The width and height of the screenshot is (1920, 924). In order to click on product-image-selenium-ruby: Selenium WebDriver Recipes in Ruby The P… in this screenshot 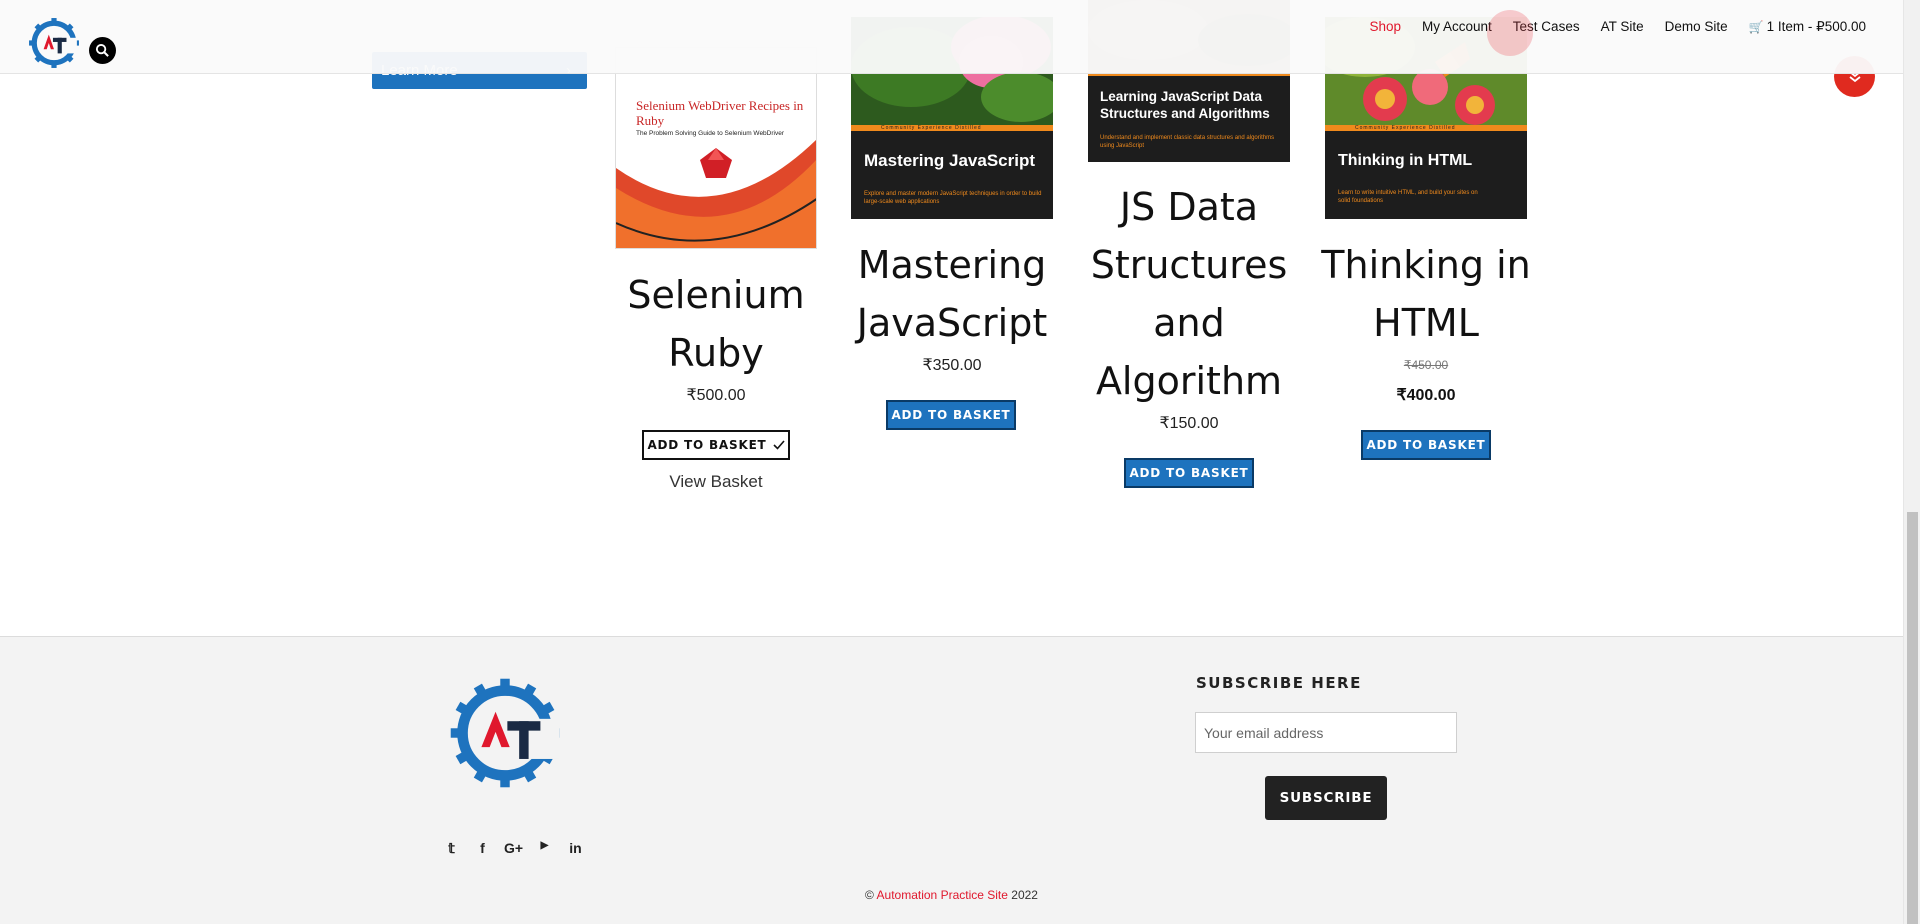, I will do `click(716, 148)`.